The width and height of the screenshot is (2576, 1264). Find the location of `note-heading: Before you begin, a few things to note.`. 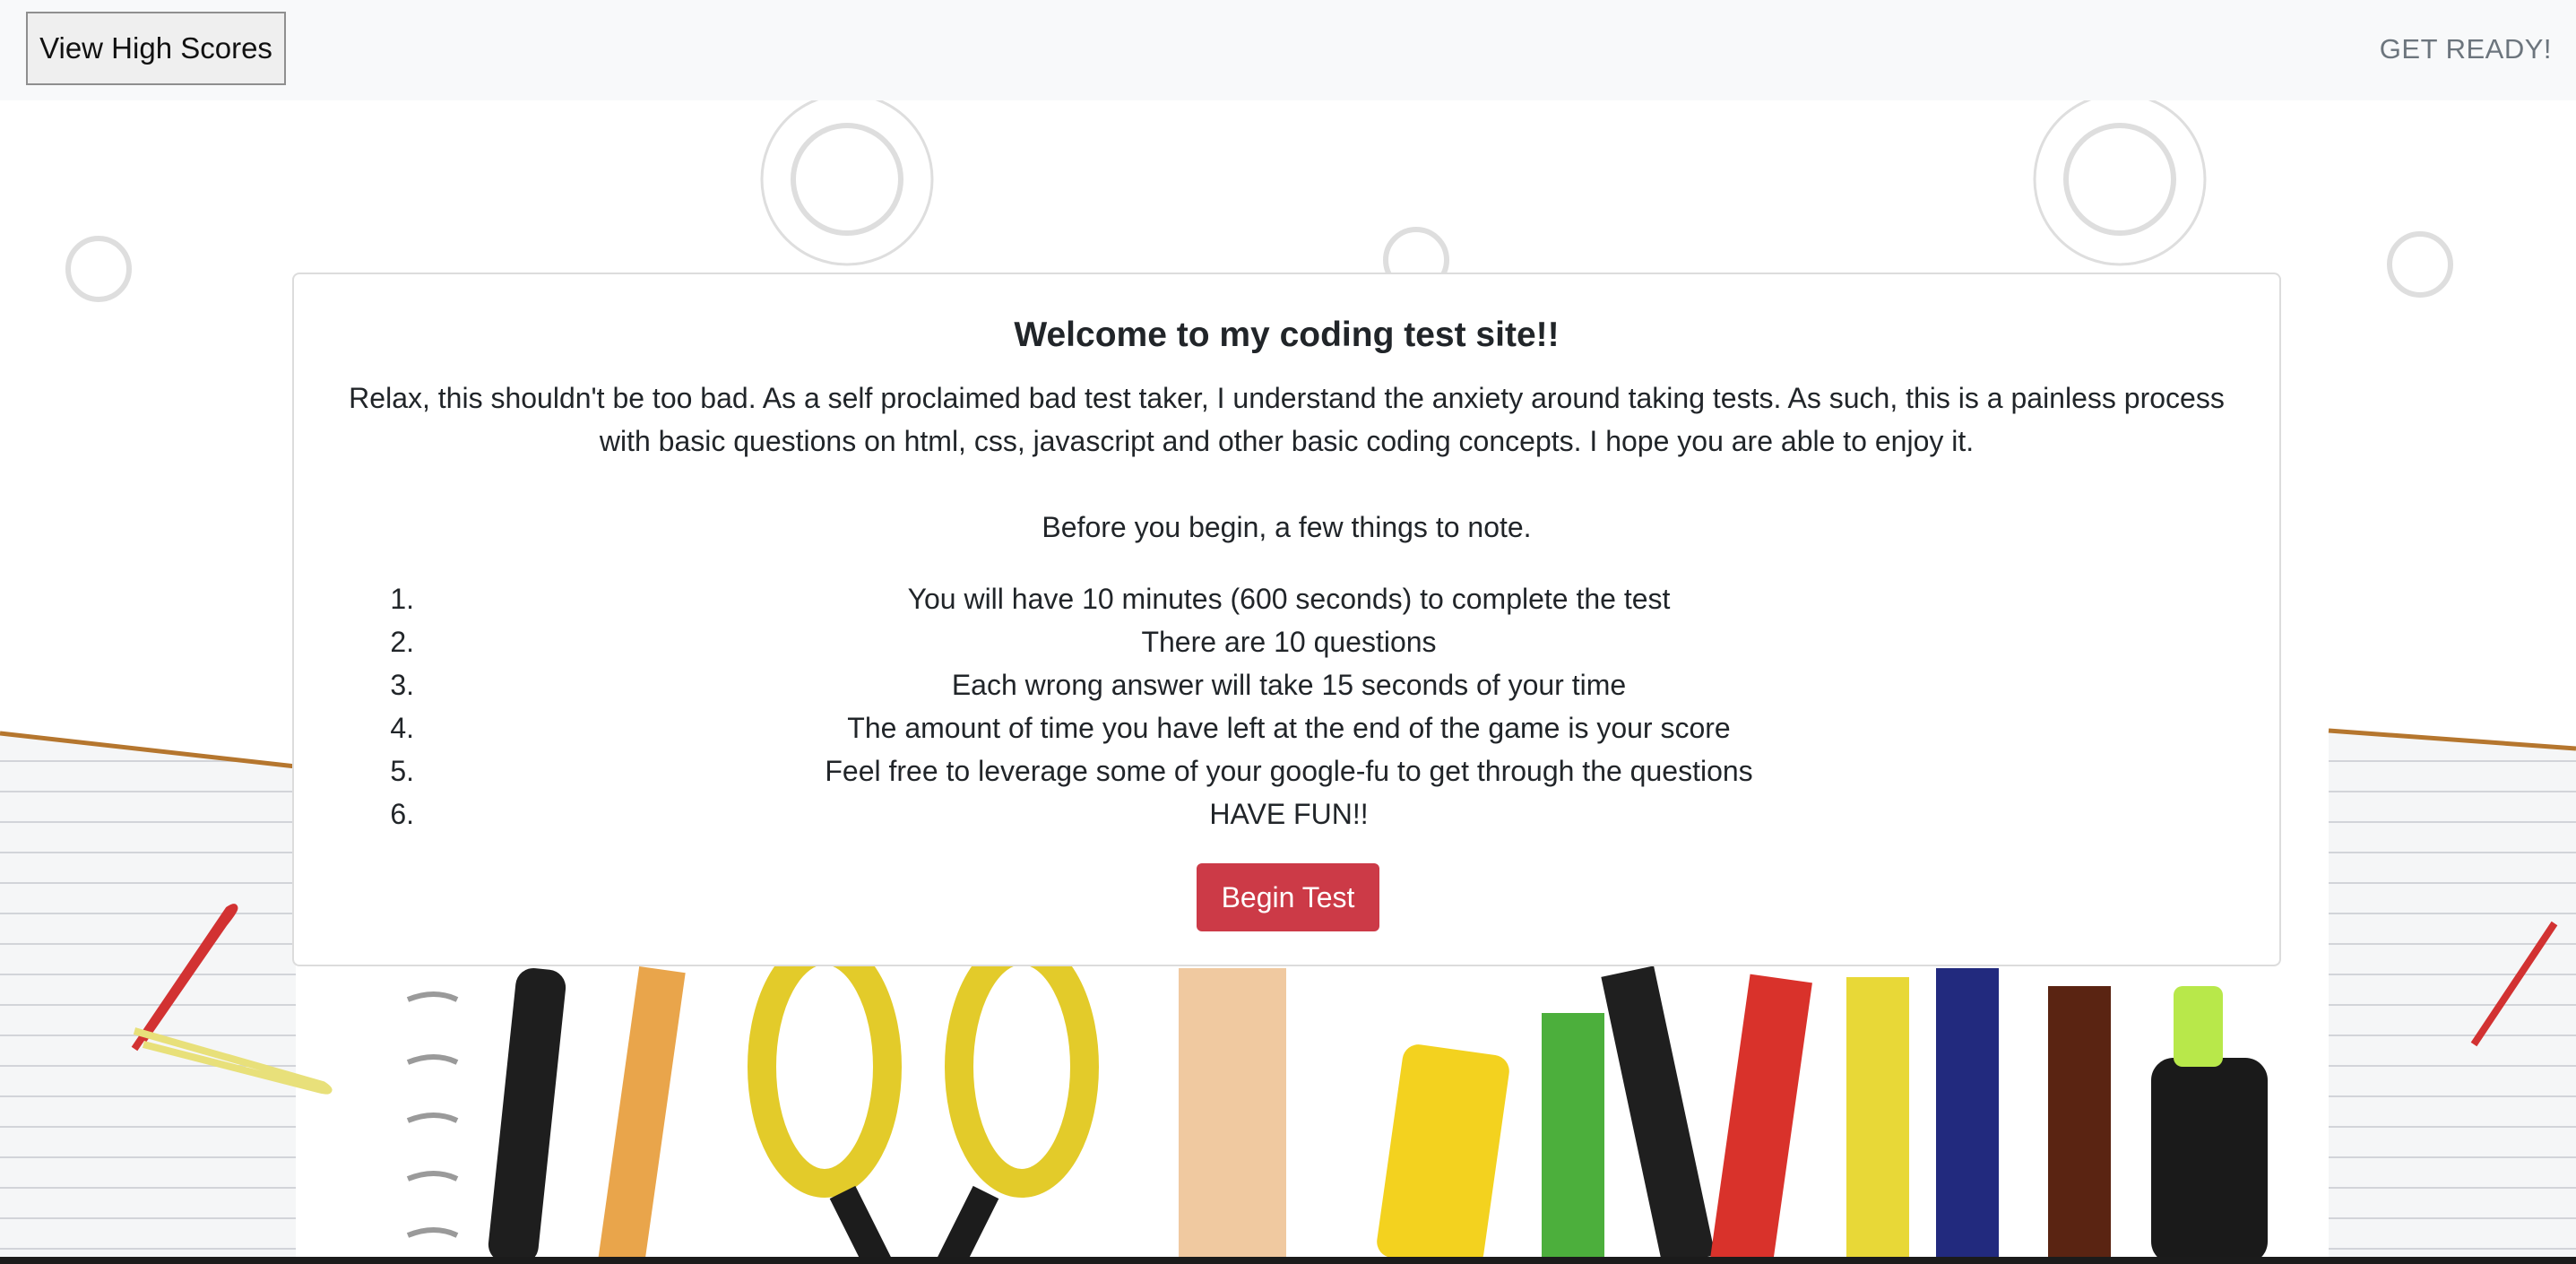

note-heading: Before you begin, a few things to note. is located at coordinates (1287, 527).